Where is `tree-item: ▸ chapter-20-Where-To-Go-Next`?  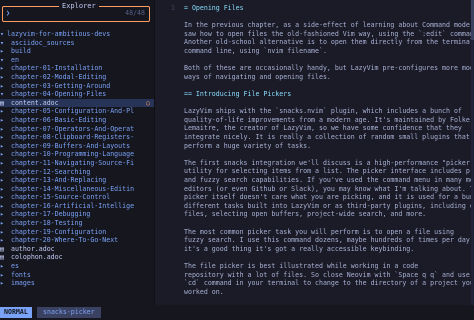
tree-item: ▸ chapter-20-Where-To-Go-Next is located at coordinates (77, 240).